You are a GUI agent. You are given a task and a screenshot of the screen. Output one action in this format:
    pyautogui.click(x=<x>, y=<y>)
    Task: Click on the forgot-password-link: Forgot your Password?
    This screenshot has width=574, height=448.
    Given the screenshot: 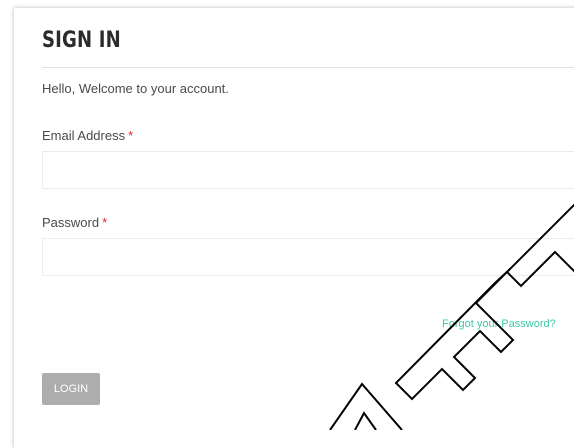 What is the action you would take?
    pyautogui.click(x=499, y=324)
    